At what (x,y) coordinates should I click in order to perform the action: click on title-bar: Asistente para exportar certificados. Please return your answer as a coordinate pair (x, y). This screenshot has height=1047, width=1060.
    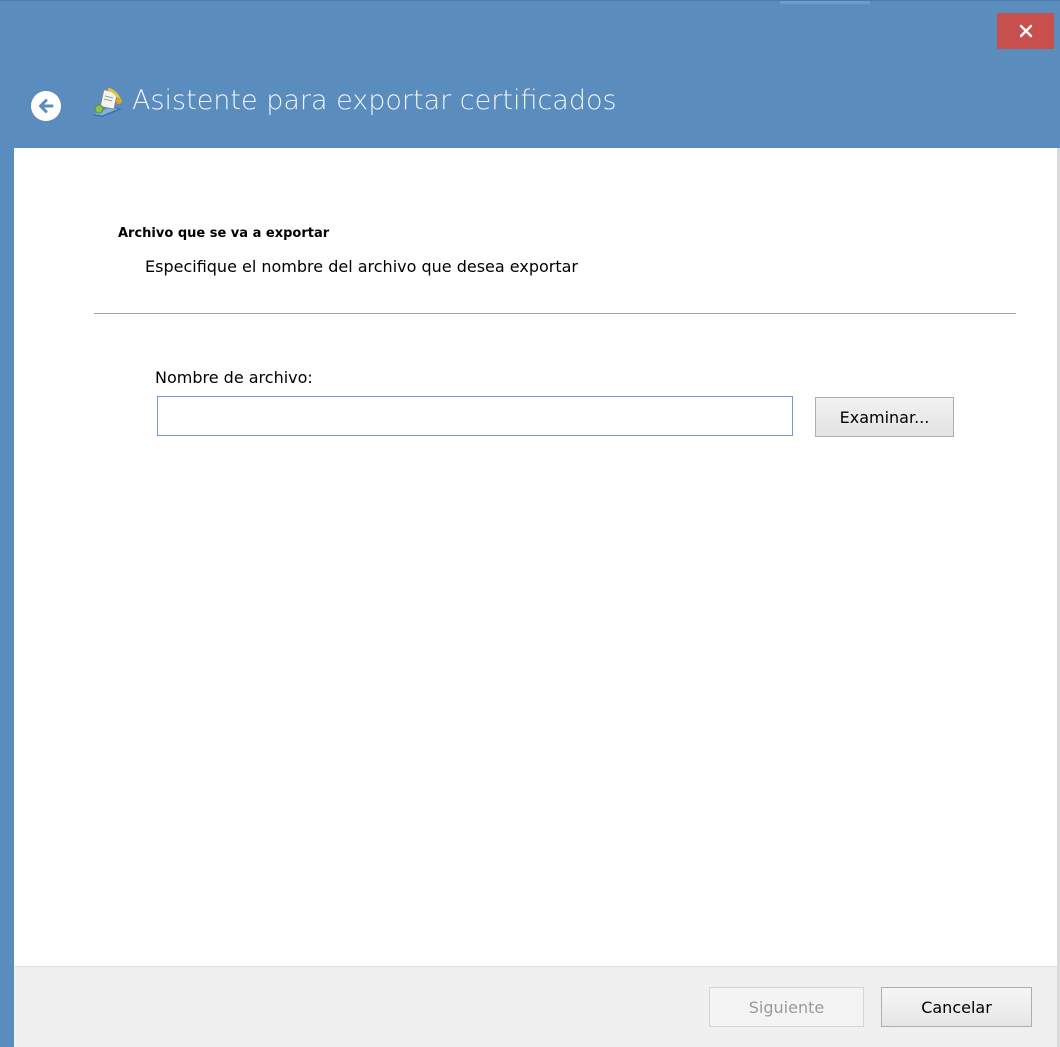
    Looking at the image, I should click on (530, 74).